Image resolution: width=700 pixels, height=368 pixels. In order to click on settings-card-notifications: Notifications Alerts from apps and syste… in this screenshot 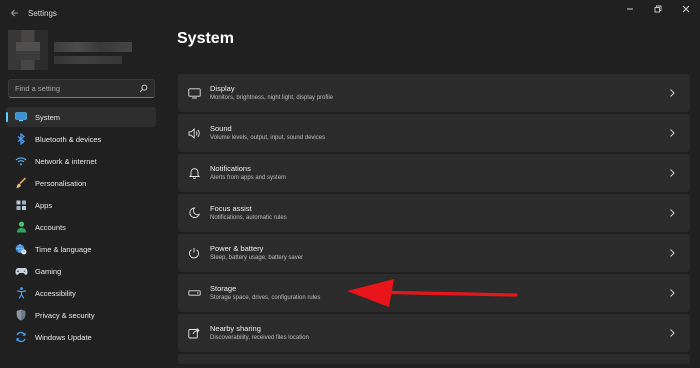, I will do `click(434, 173)`.